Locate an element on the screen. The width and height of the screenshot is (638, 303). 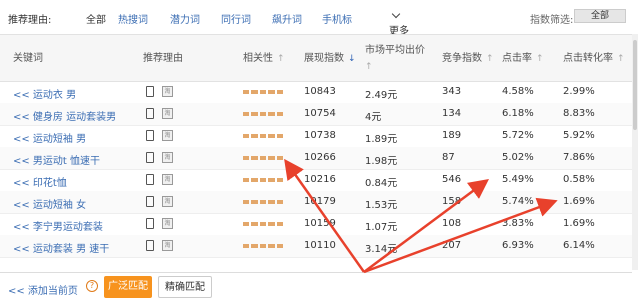
ctr-value: 5.72% is located at coordinates (518, 135).